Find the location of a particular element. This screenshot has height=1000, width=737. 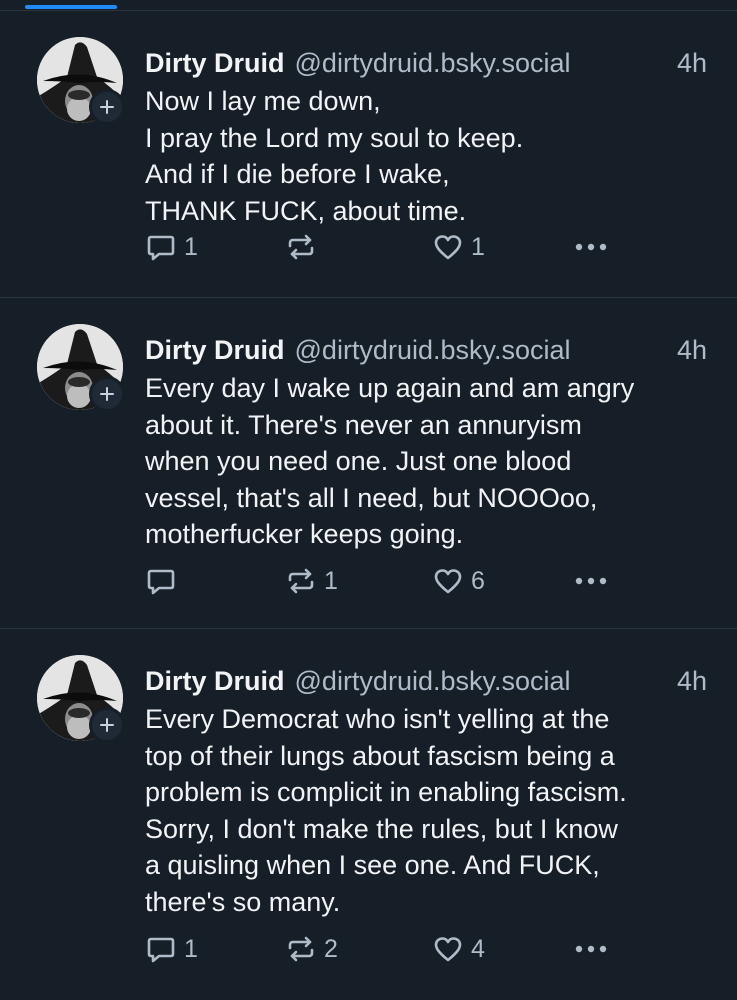

reply-button is located at coordinates (161, 581).